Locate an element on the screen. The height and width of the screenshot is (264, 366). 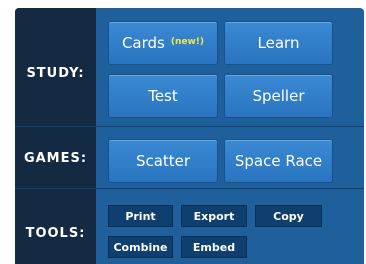
new-badge: (new!) is located at coordinates (187, 42).